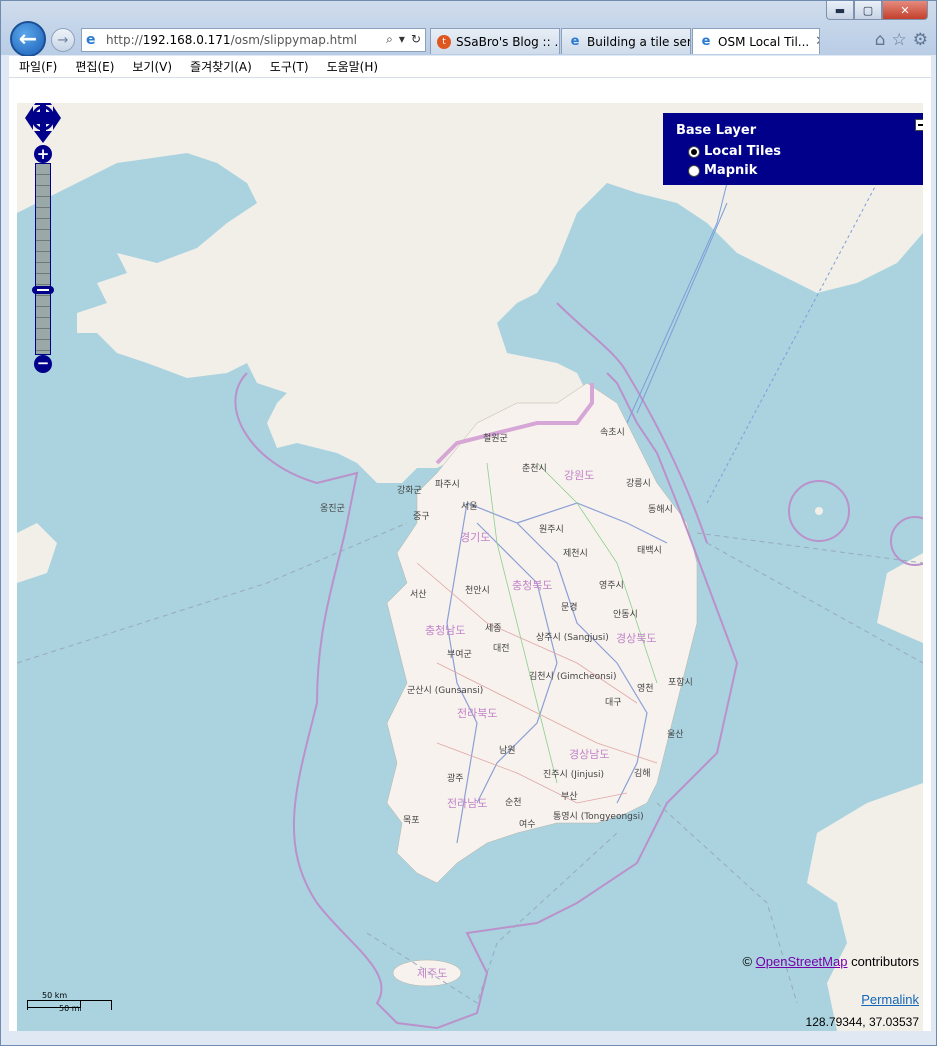  Describe the element at coordinates (731, 170) in the screenshot. I see `layer-option-label: Mapnik` at that location.